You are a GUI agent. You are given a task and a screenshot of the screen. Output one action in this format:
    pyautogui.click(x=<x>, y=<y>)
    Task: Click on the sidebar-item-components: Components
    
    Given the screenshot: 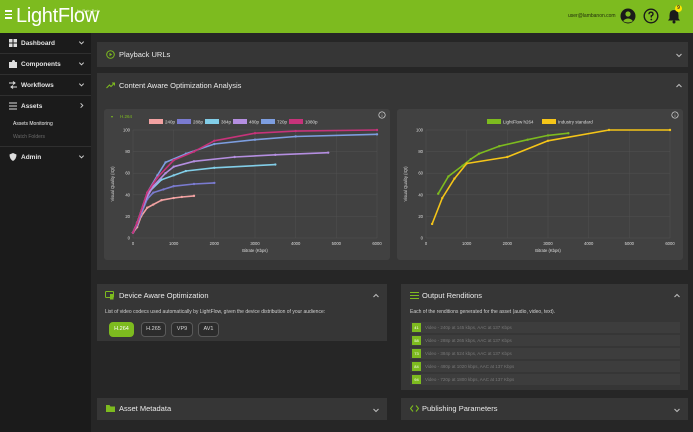 What is the action you would take?
    pyautogui.click(x=45, y=64)
    